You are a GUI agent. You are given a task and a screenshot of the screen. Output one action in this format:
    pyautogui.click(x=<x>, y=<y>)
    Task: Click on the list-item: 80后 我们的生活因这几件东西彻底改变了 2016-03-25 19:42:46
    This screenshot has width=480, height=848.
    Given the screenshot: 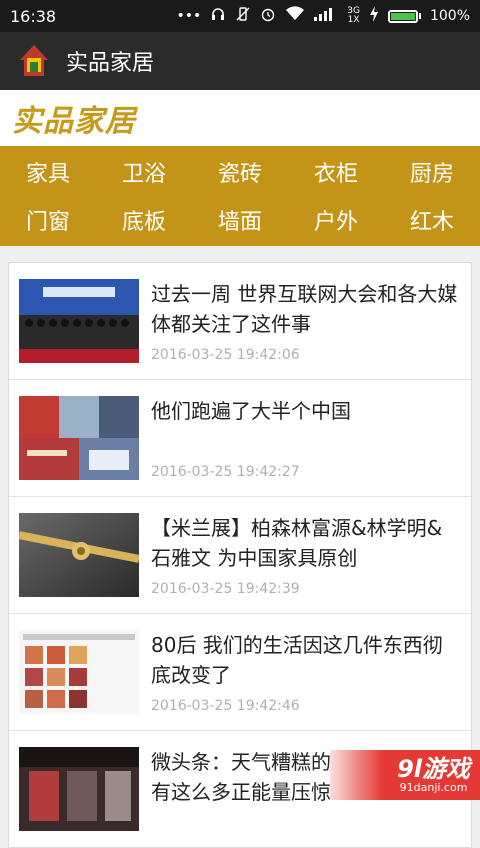 What is the action you would take?
    pyautogui.click(x=240, y=672)
    